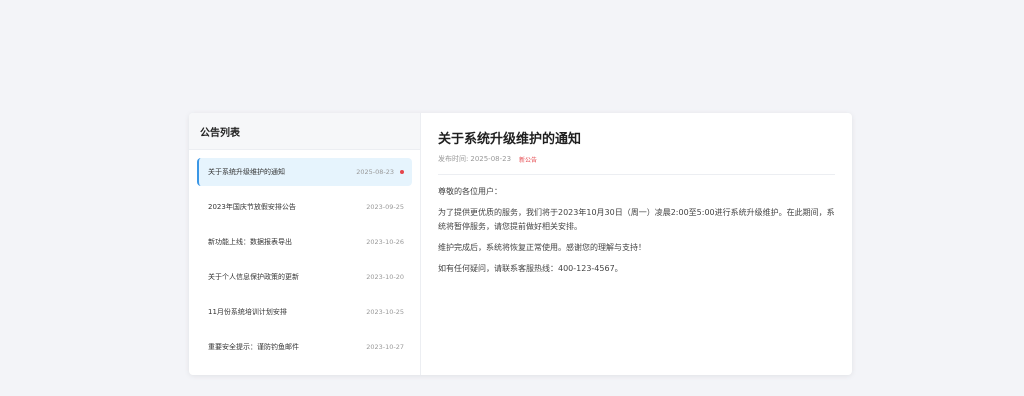 The image size is (1024, 396). I want to click on list-item-date: 2023-10-26, so click(385, 242).